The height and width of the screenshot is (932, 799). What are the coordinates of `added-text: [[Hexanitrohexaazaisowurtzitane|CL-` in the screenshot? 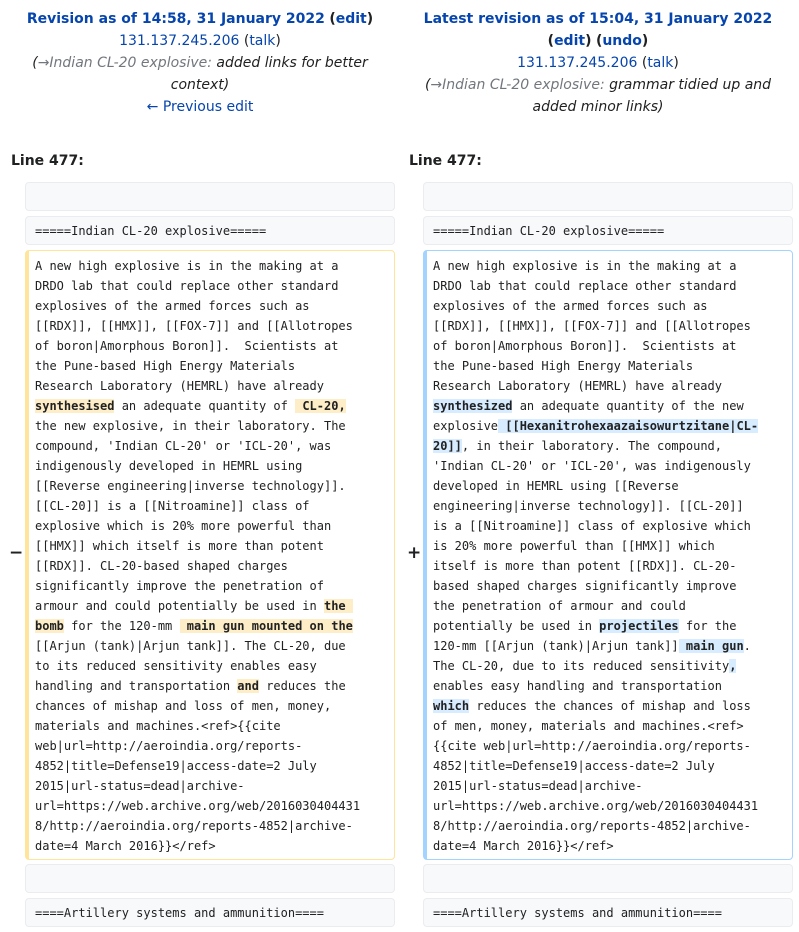 It's located at (628, 426).